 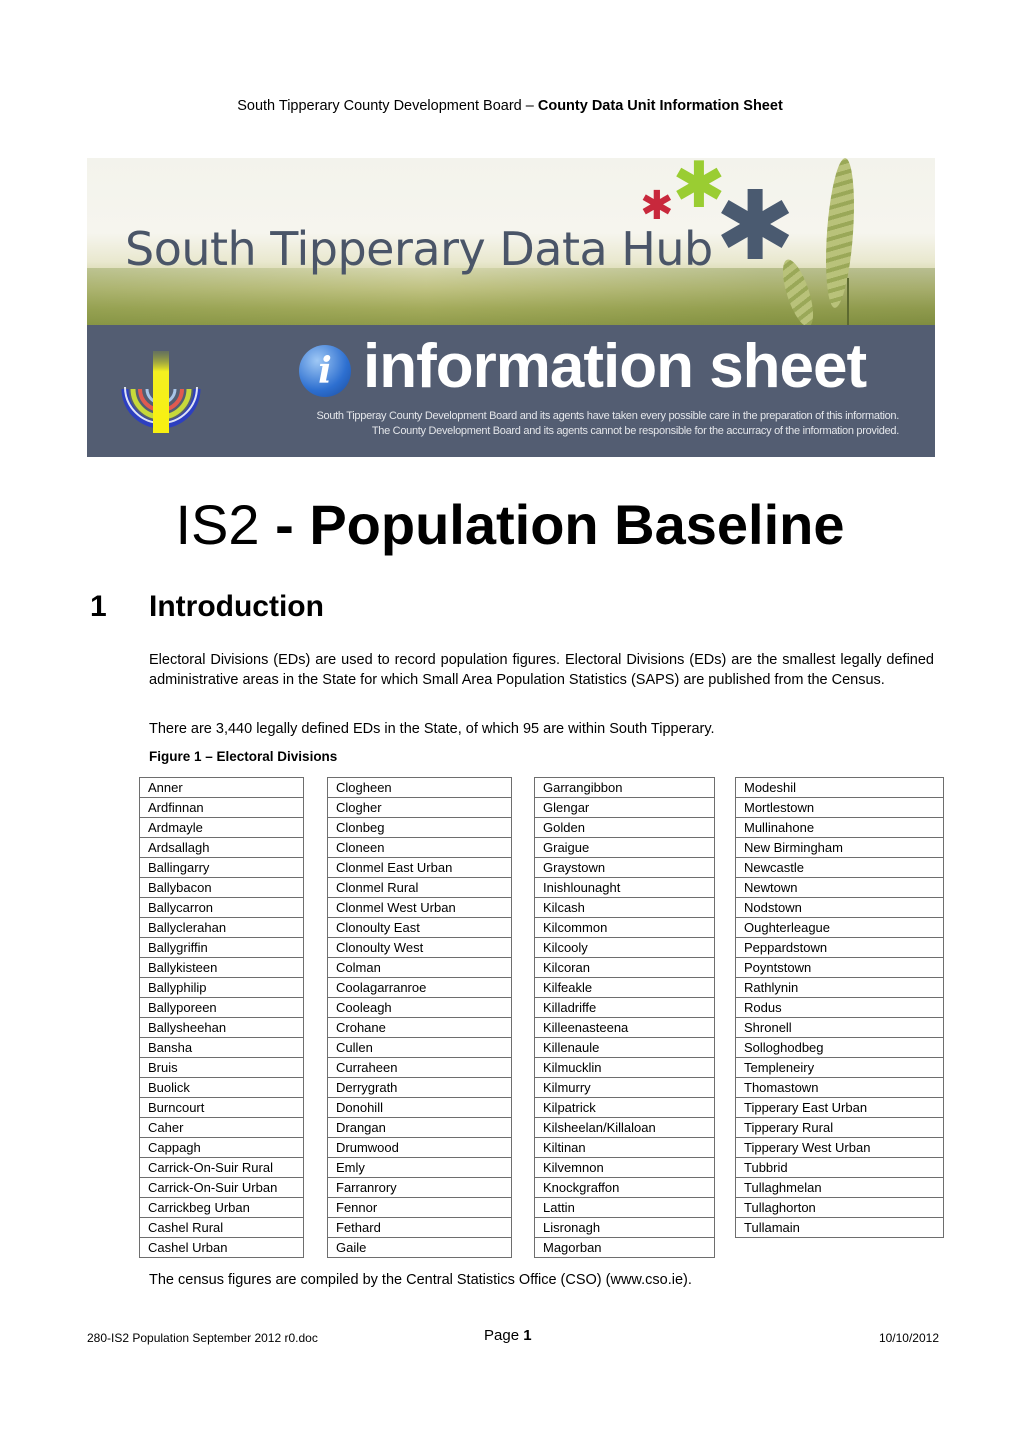 What do you see at coordinates (839, 1027) in the screenshot?
I see `table-row: Shronell` at bounding box center [839, 1027].